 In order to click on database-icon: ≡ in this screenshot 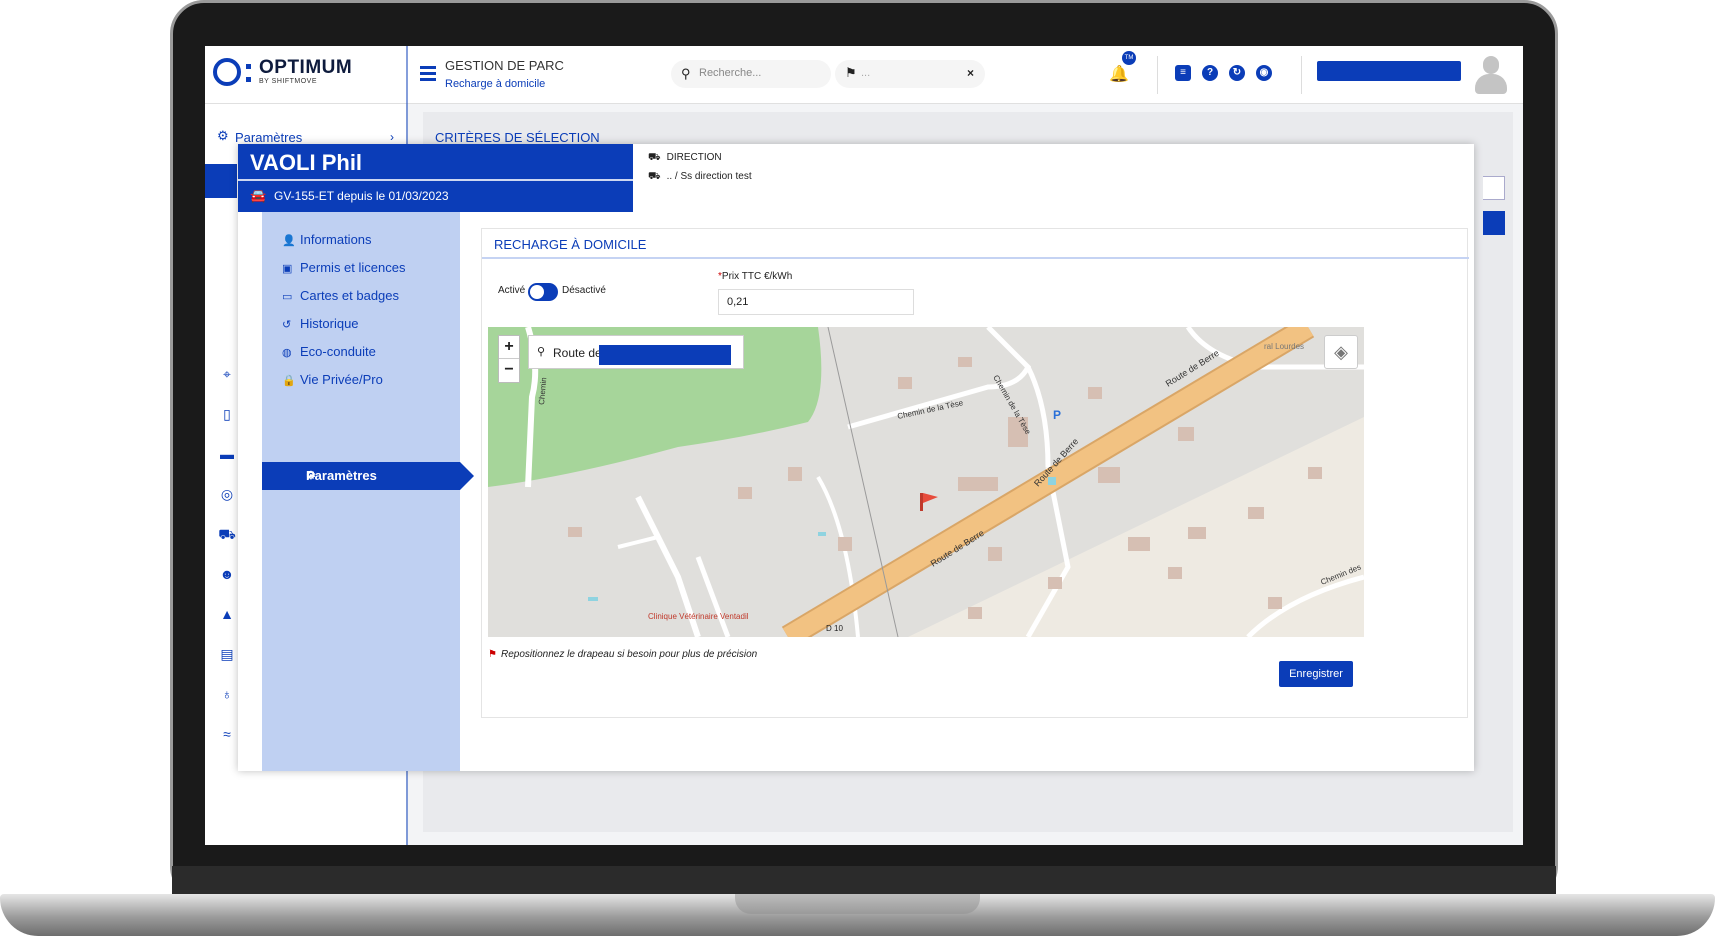, I will do `click(1183, 73)`.